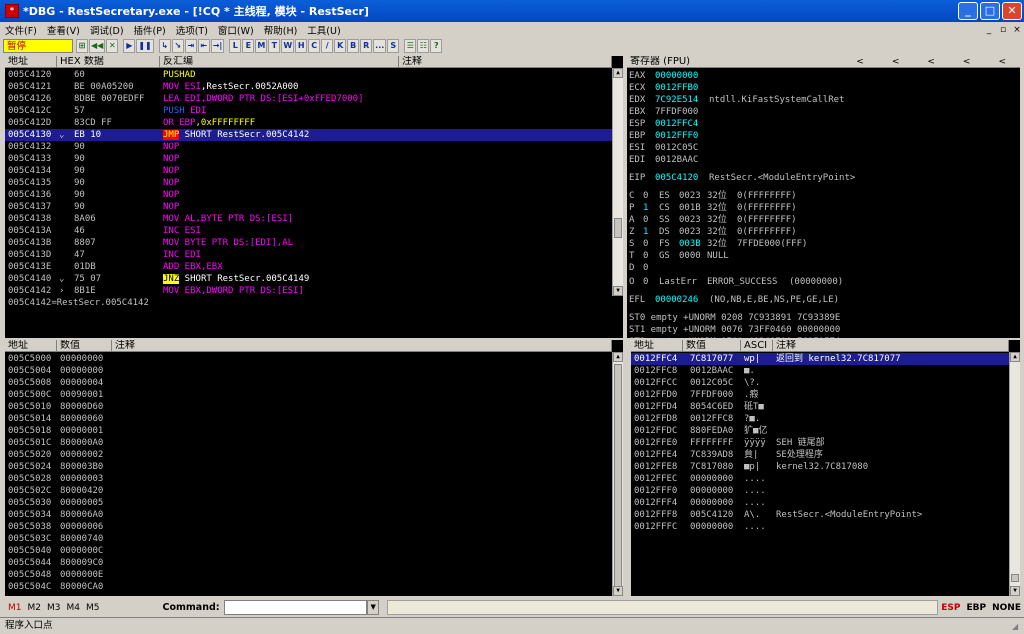 The image size is (1024, 634). What do you see at coordinates (164, 46) in the screenshot?
I see `step-into-icon: ↳` at bounding box center [164, 46].